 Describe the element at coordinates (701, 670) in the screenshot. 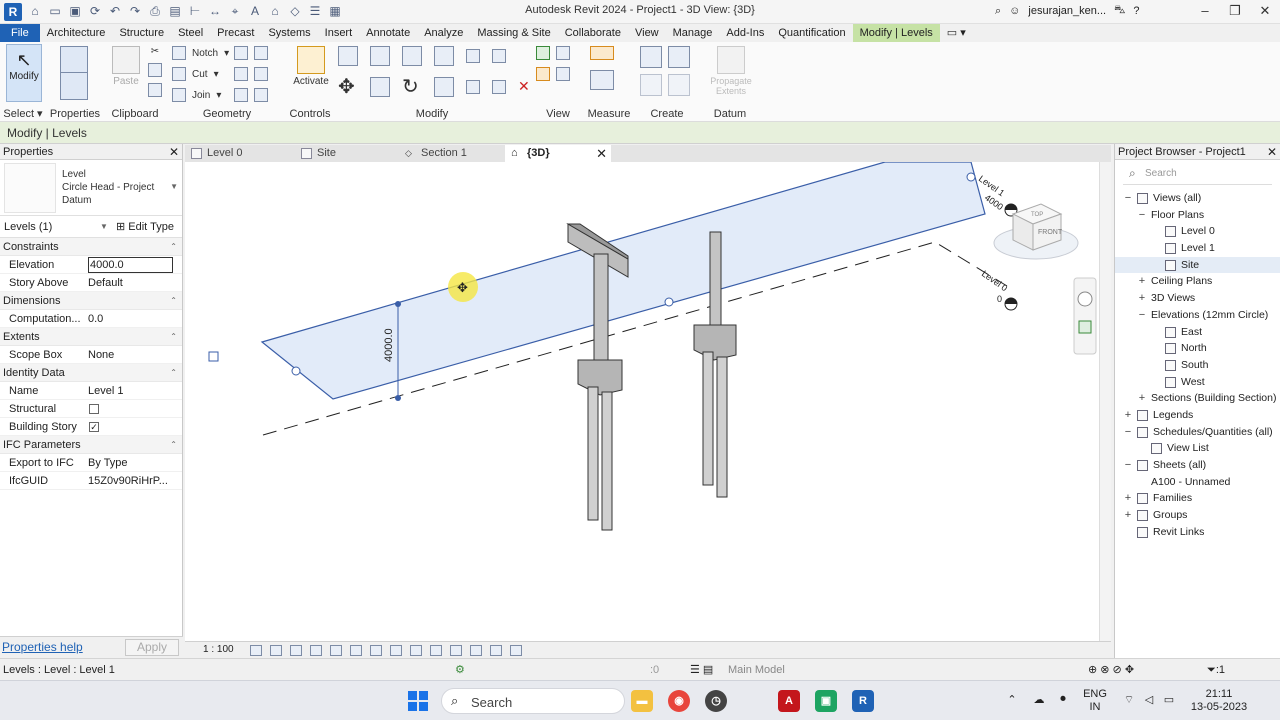

I see `design-options-icon: ☰ ▤` at that location.